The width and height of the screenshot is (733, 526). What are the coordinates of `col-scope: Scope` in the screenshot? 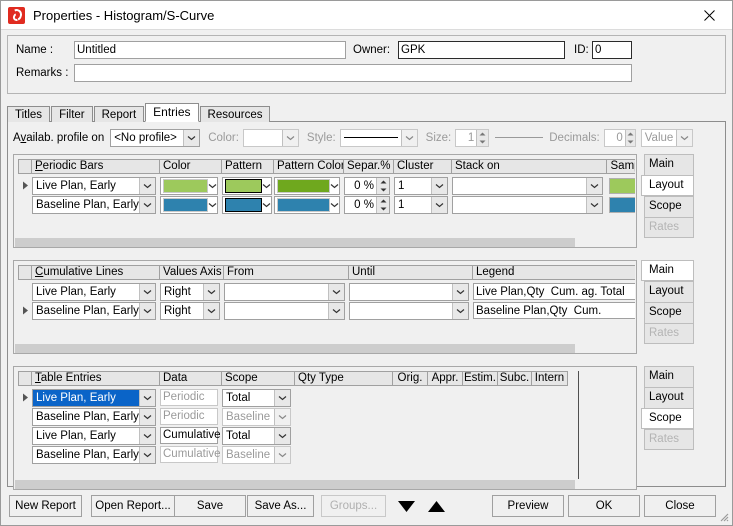 It's located at (258, 378).